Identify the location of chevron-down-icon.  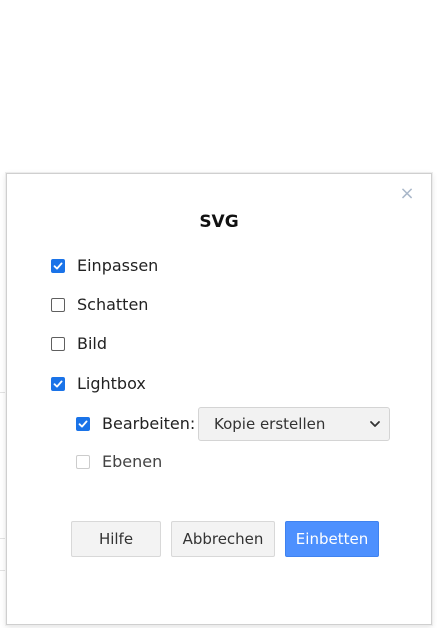
(375, 424).